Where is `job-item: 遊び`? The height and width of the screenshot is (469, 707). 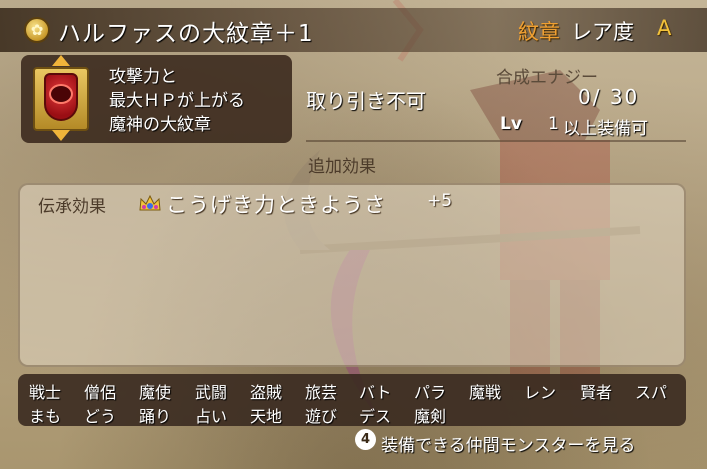 job-item: 遊び is located at coordinates (321, 416).